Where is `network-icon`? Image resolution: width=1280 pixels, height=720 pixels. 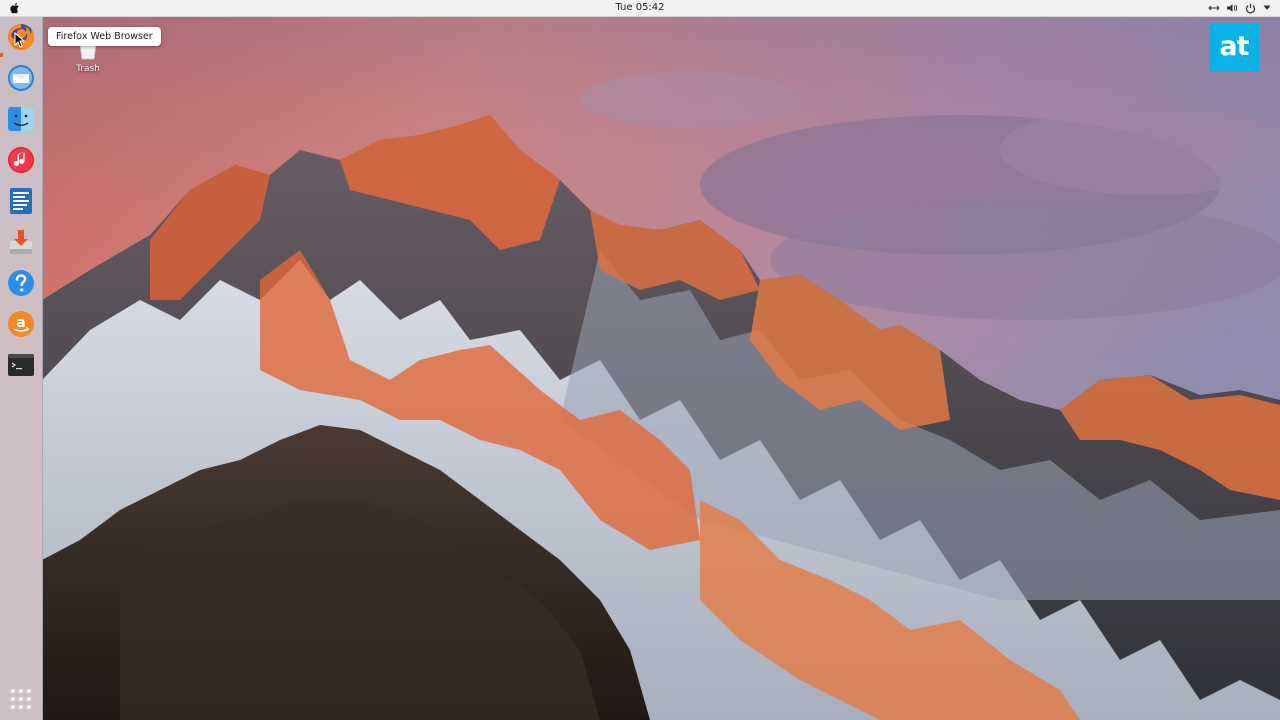
network-icon is located at coordinates (1214, 8).